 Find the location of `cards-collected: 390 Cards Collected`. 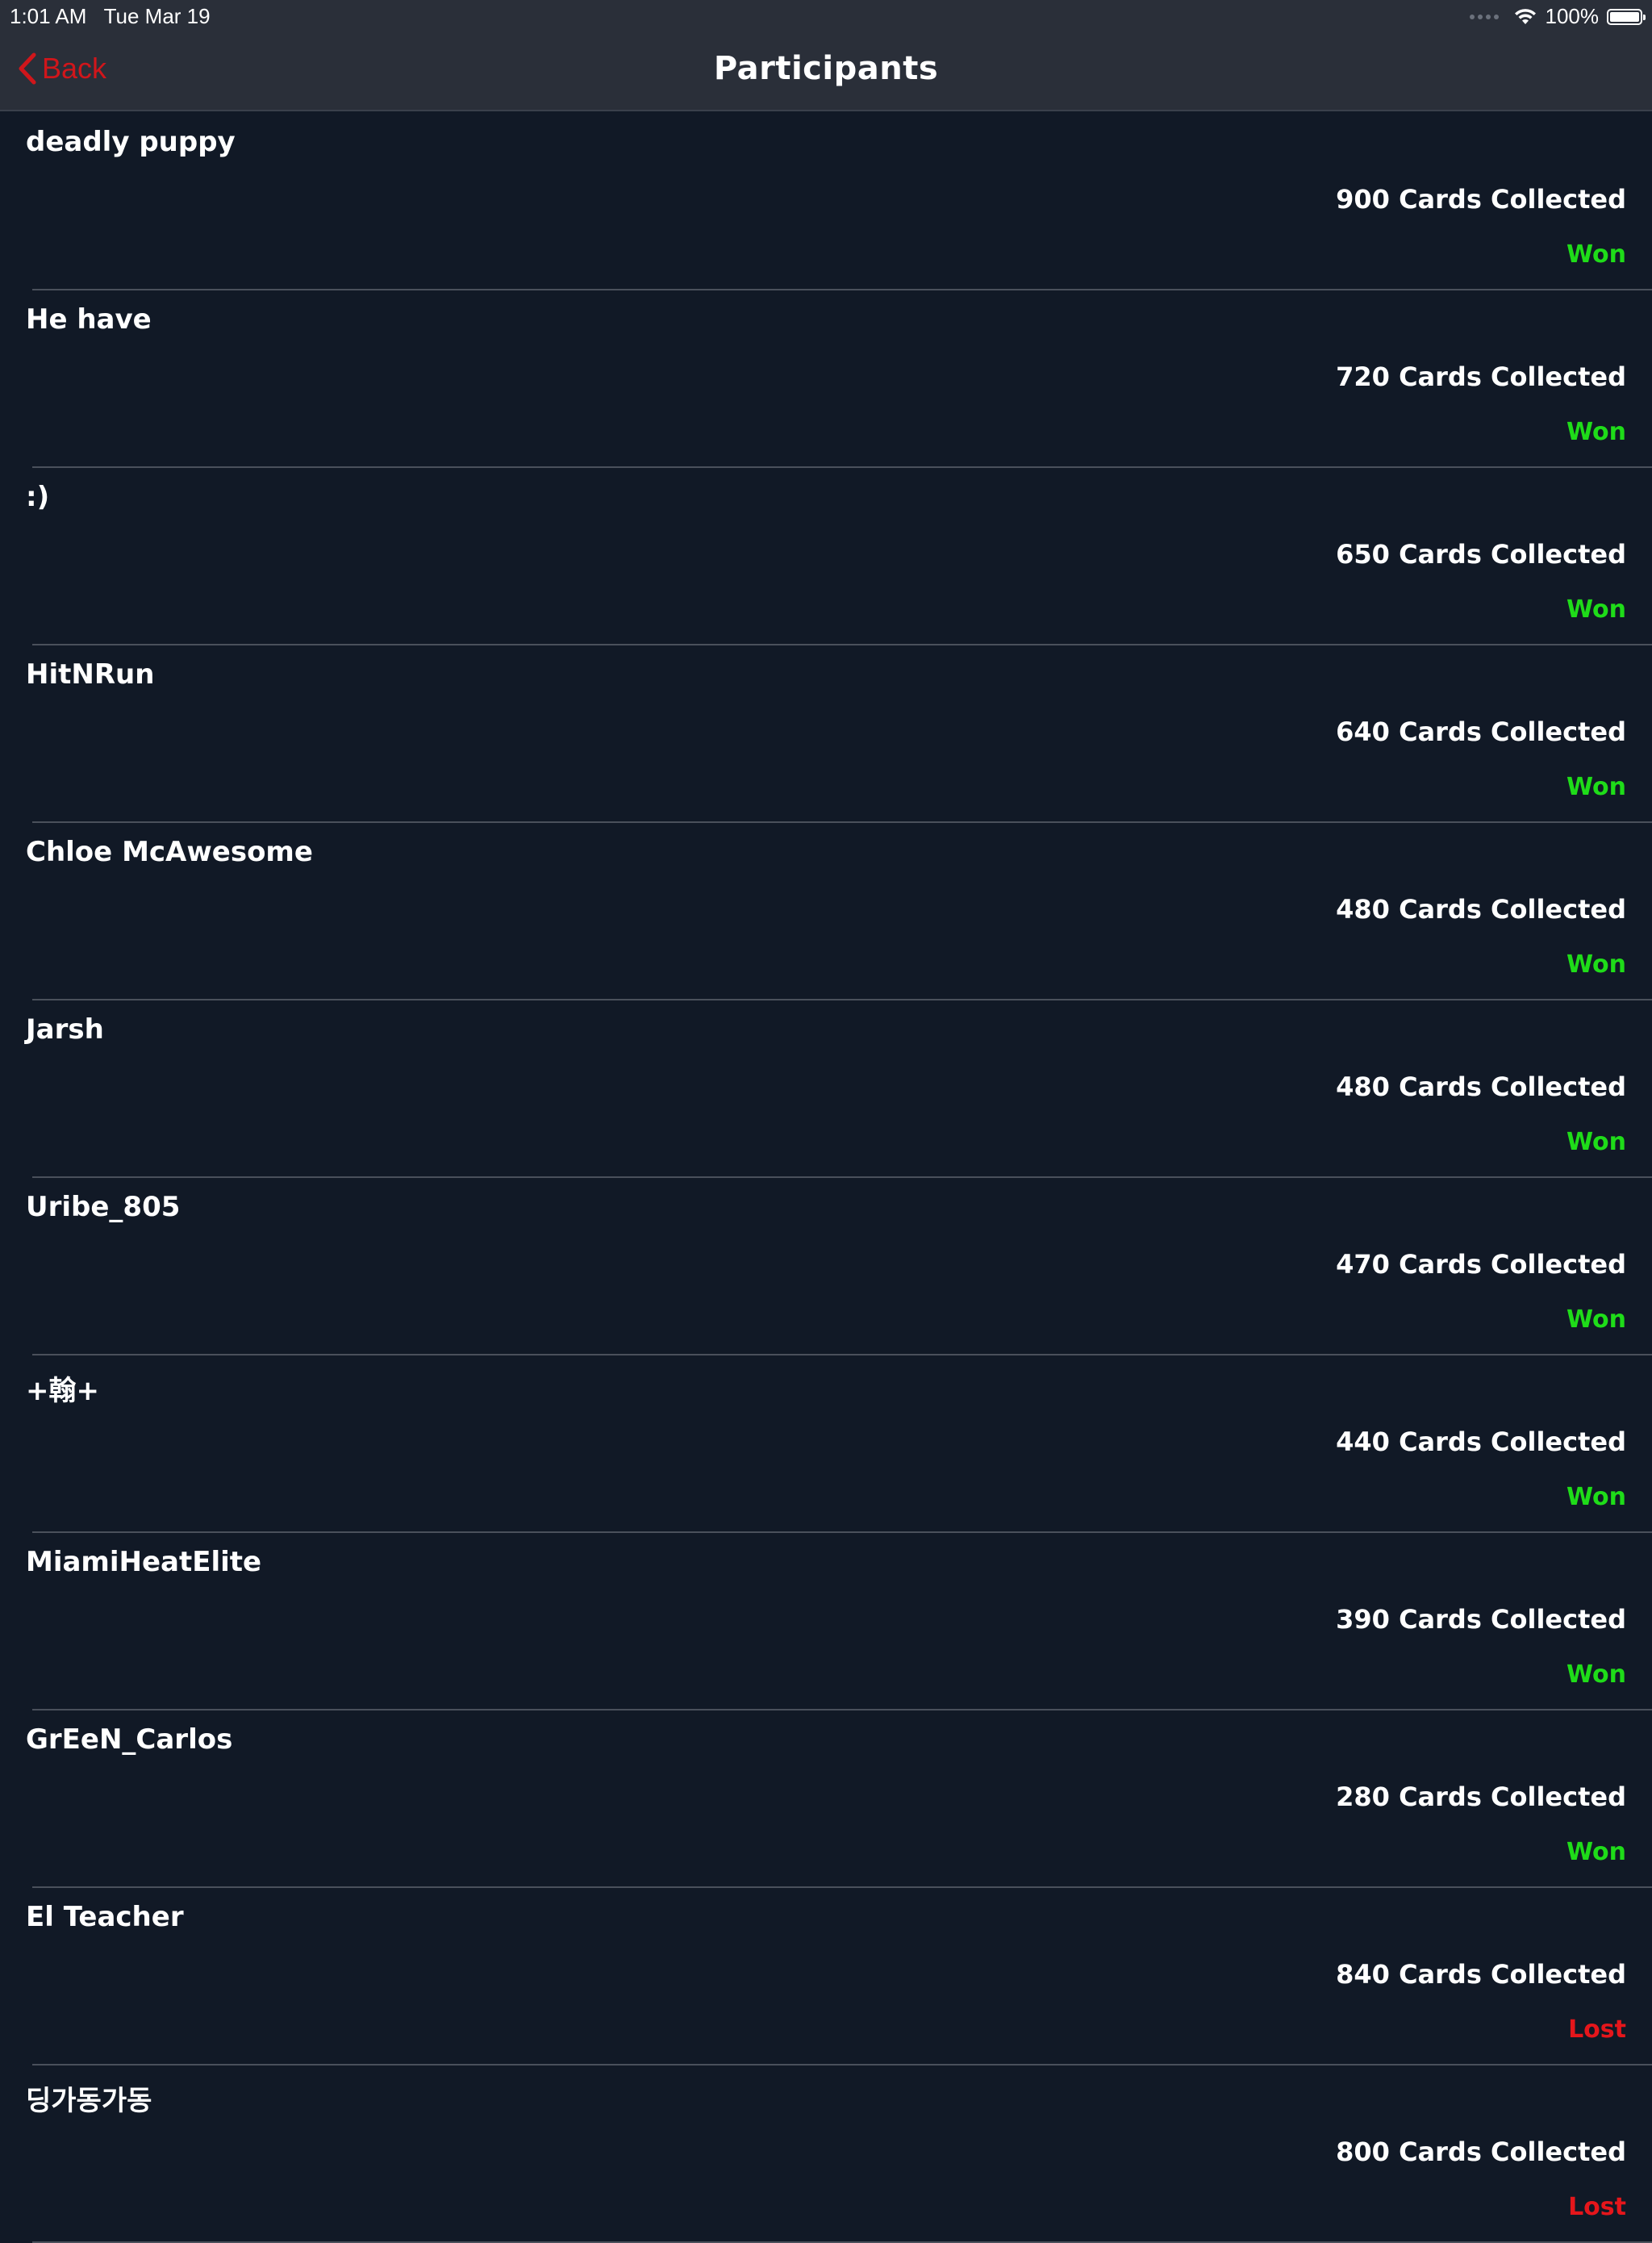

cards-collected: 390 Cards Collected is located at coordinates (1481, 1619).